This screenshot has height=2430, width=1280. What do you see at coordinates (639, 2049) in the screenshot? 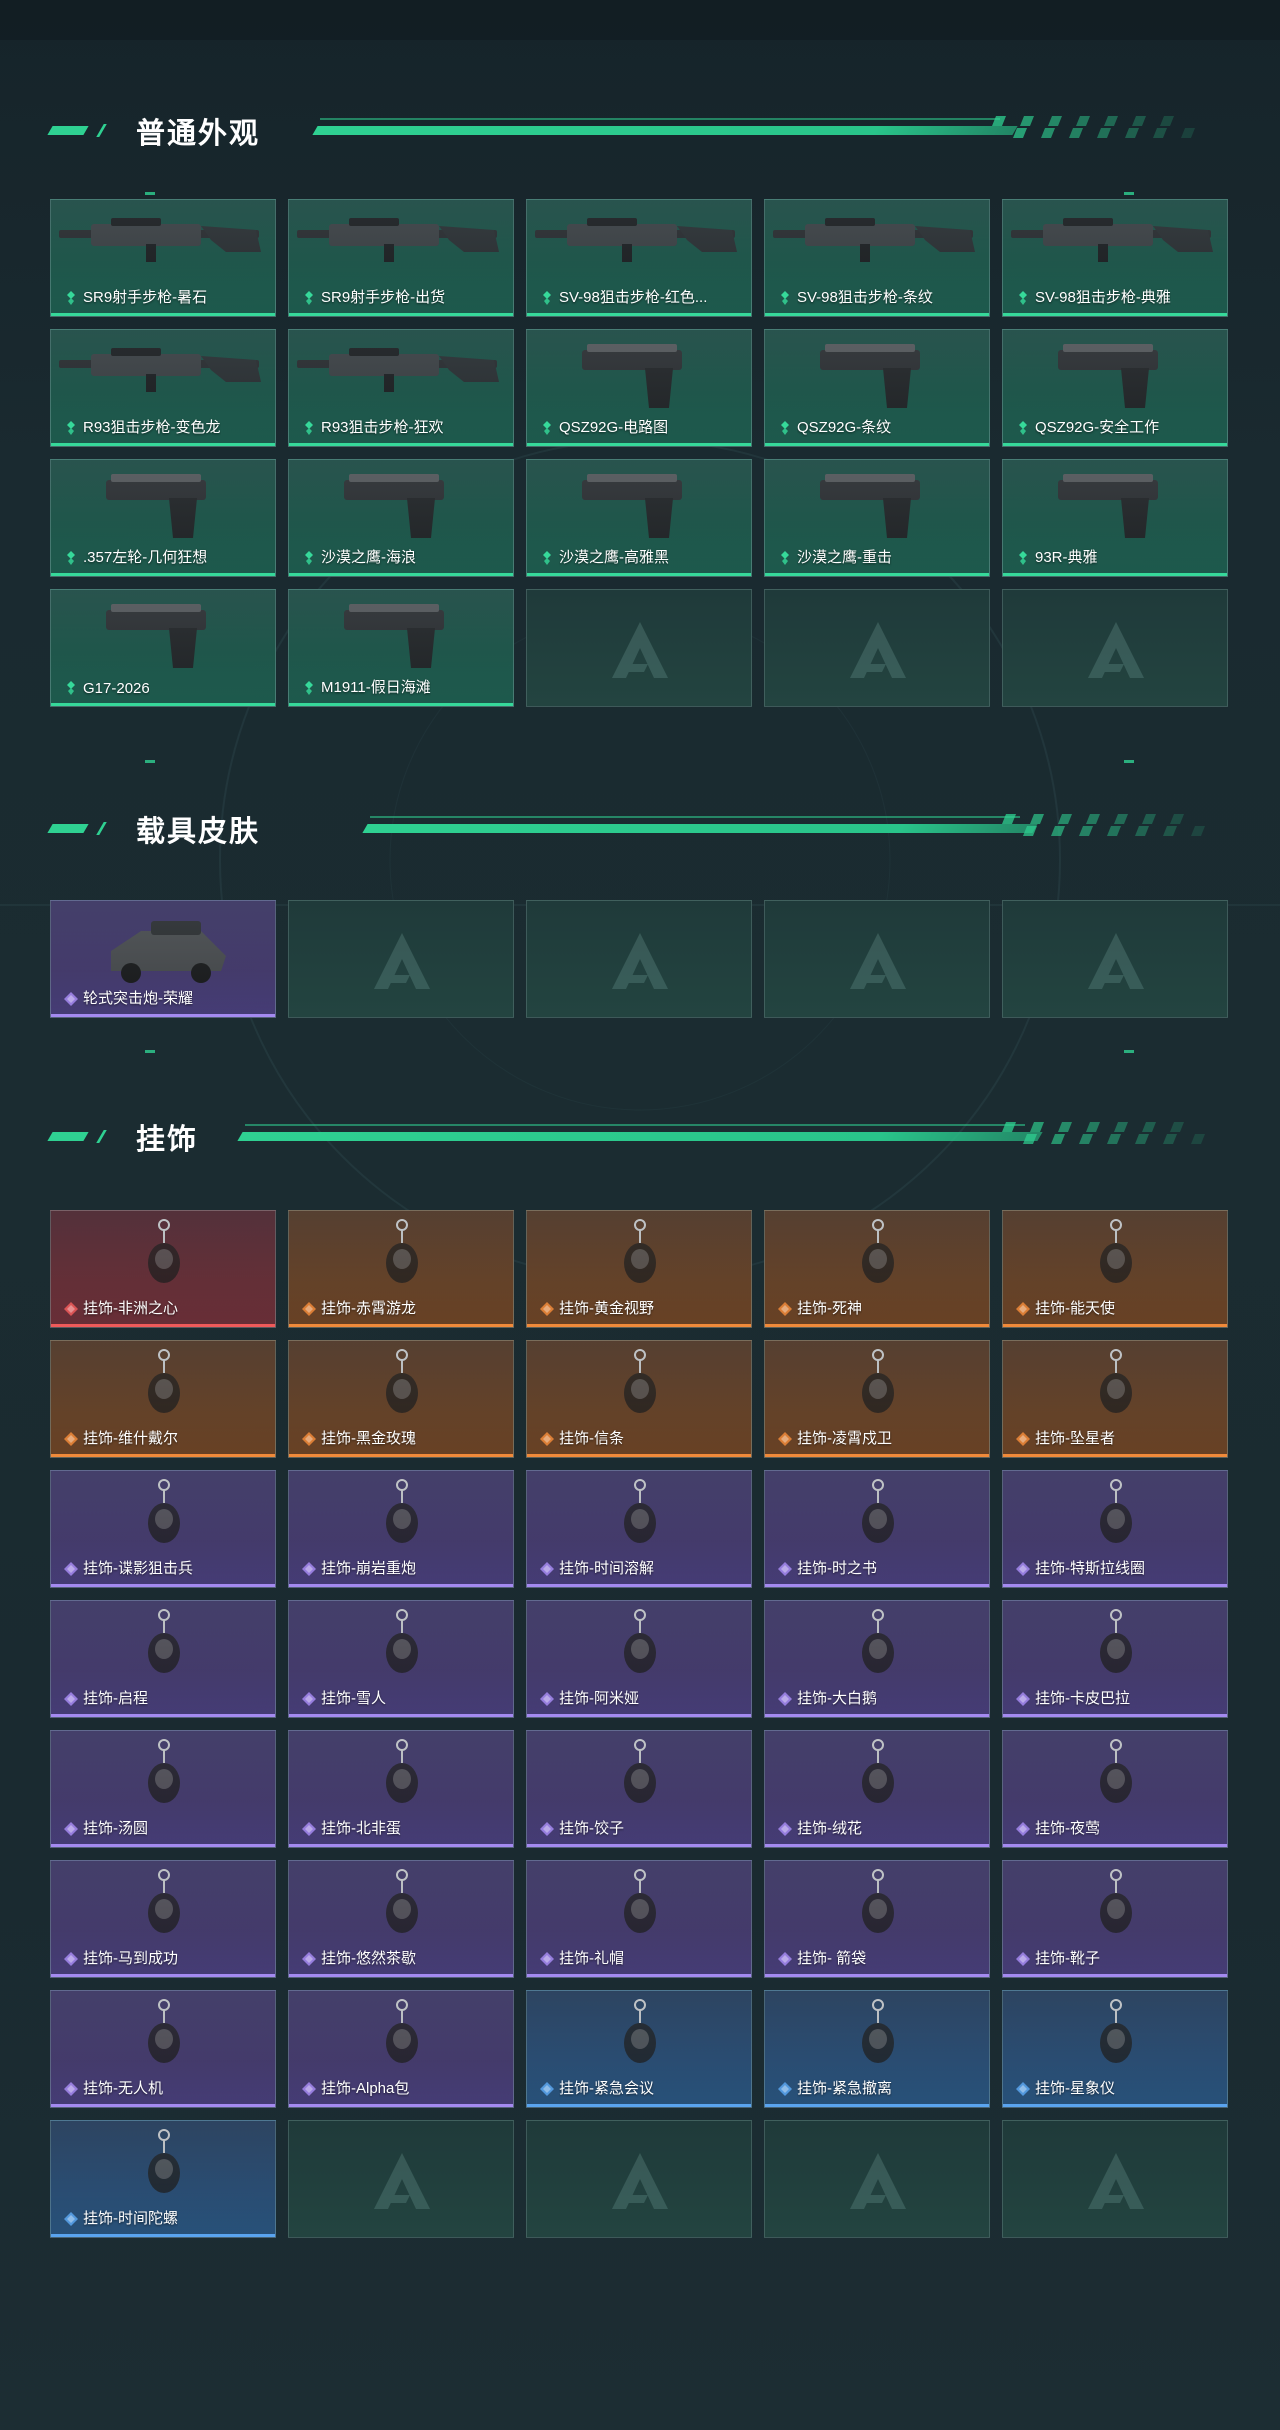
I see `charm-item: 挂饰-紧急会议` at bounding box center [639, 2049].